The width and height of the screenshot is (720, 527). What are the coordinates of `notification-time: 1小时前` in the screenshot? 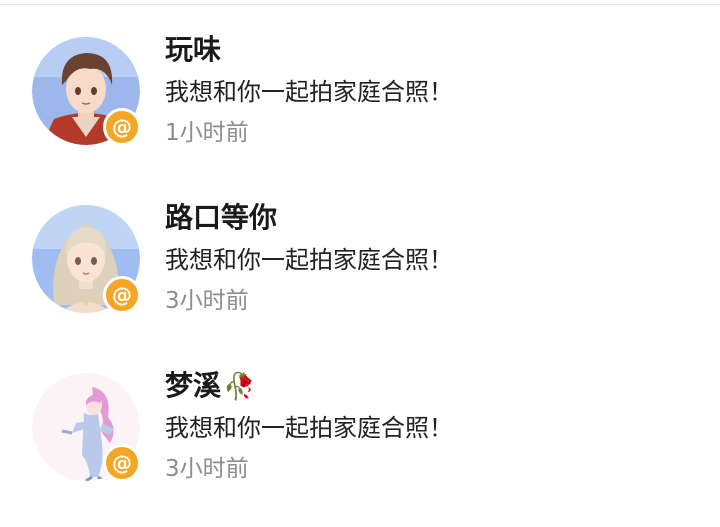 It's located at (207, 133).